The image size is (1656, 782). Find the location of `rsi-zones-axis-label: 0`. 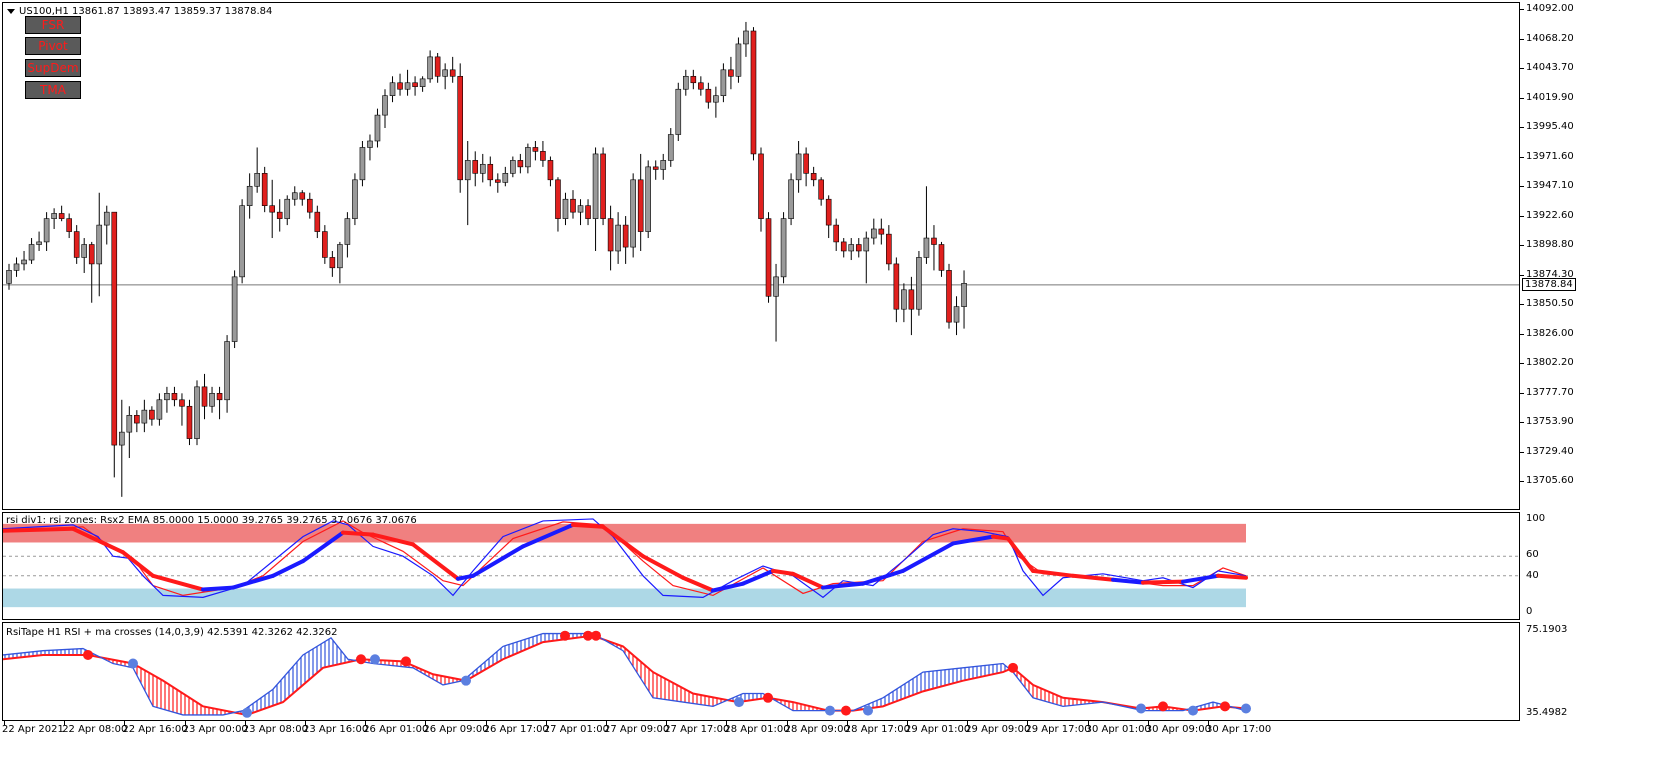

rsi-zones-axis-label: 0 is located at coordinates (1529, 611).